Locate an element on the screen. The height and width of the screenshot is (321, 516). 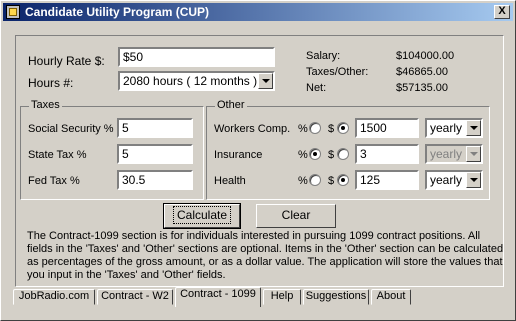
workers-comp-percent-symbol: % is located at coordinates (303, 129).